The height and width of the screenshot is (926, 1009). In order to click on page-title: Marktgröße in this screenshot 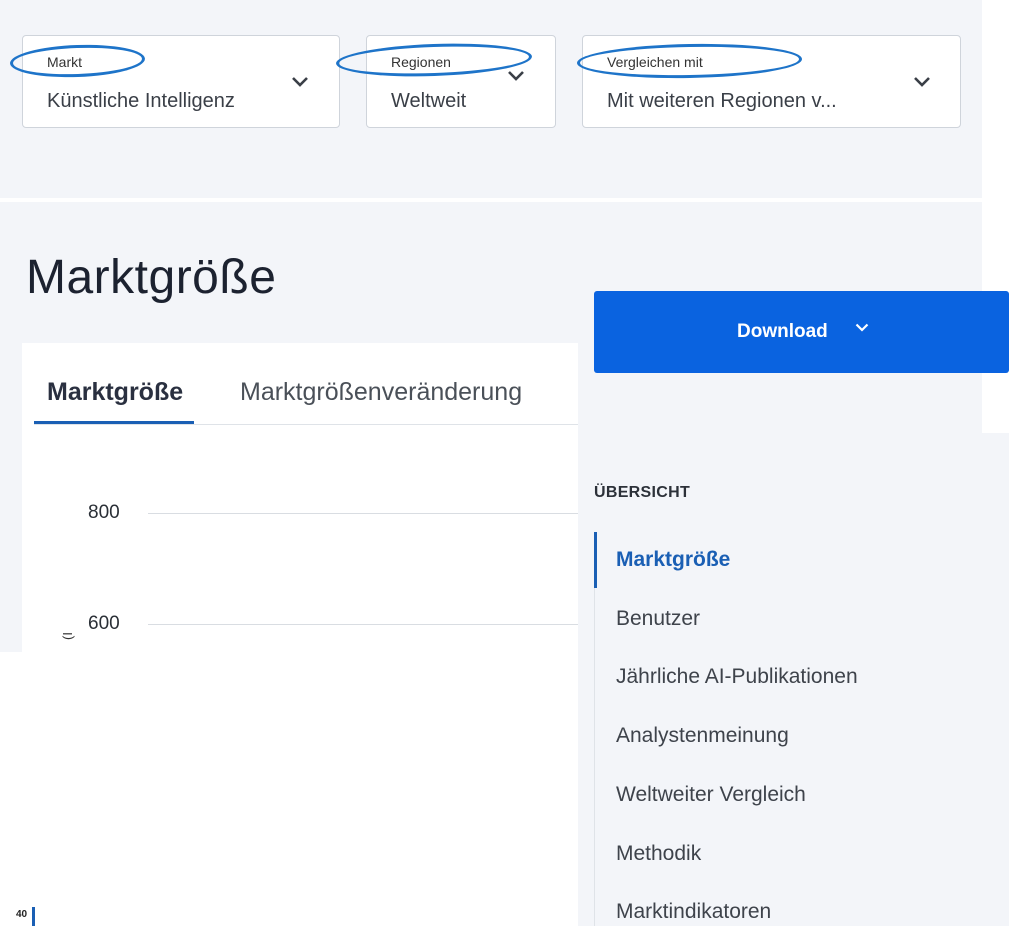, I will do `click(151, 277)`.